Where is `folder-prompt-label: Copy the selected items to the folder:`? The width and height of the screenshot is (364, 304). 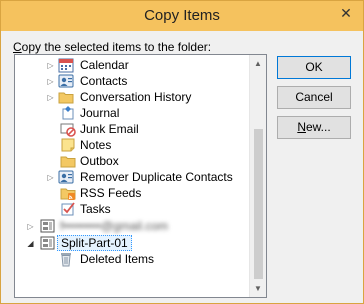
folder-prompt-label: Copy the selected items to the folder: is located at coordinates (112, 47).